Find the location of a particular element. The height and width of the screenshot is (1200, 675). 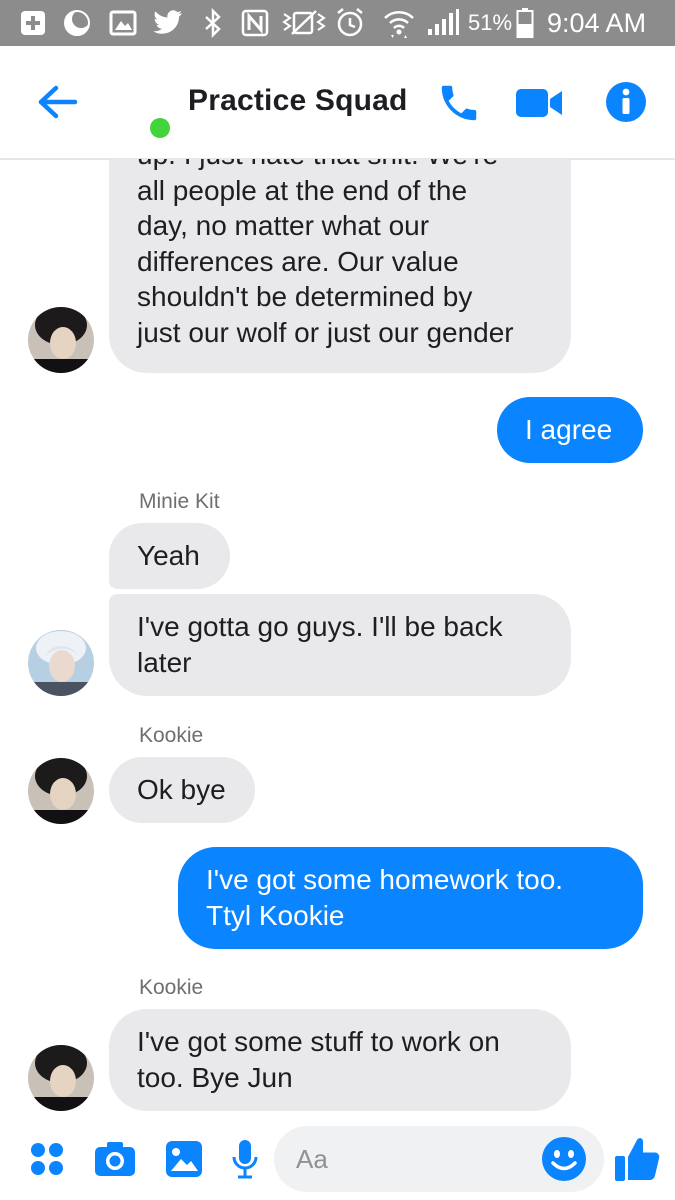

emoji-icon is located at coordinates (564, 1159).